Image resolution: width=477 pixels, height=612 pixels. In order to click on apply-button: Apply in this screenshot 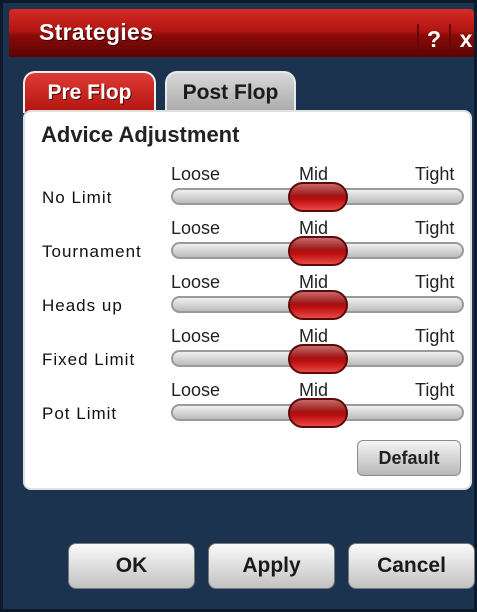, I will do `click(271, 566)`.